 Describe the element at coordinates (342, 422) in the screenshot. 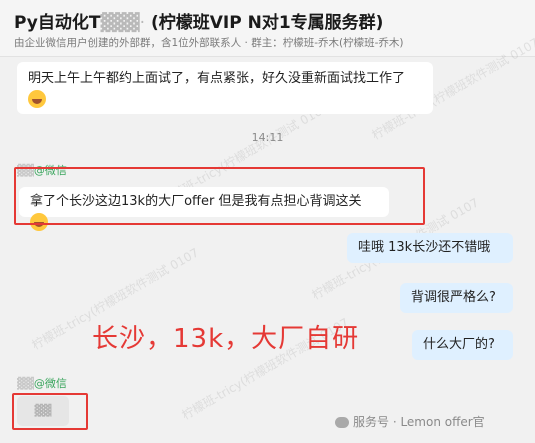

I see `wechat-icon` at that location.